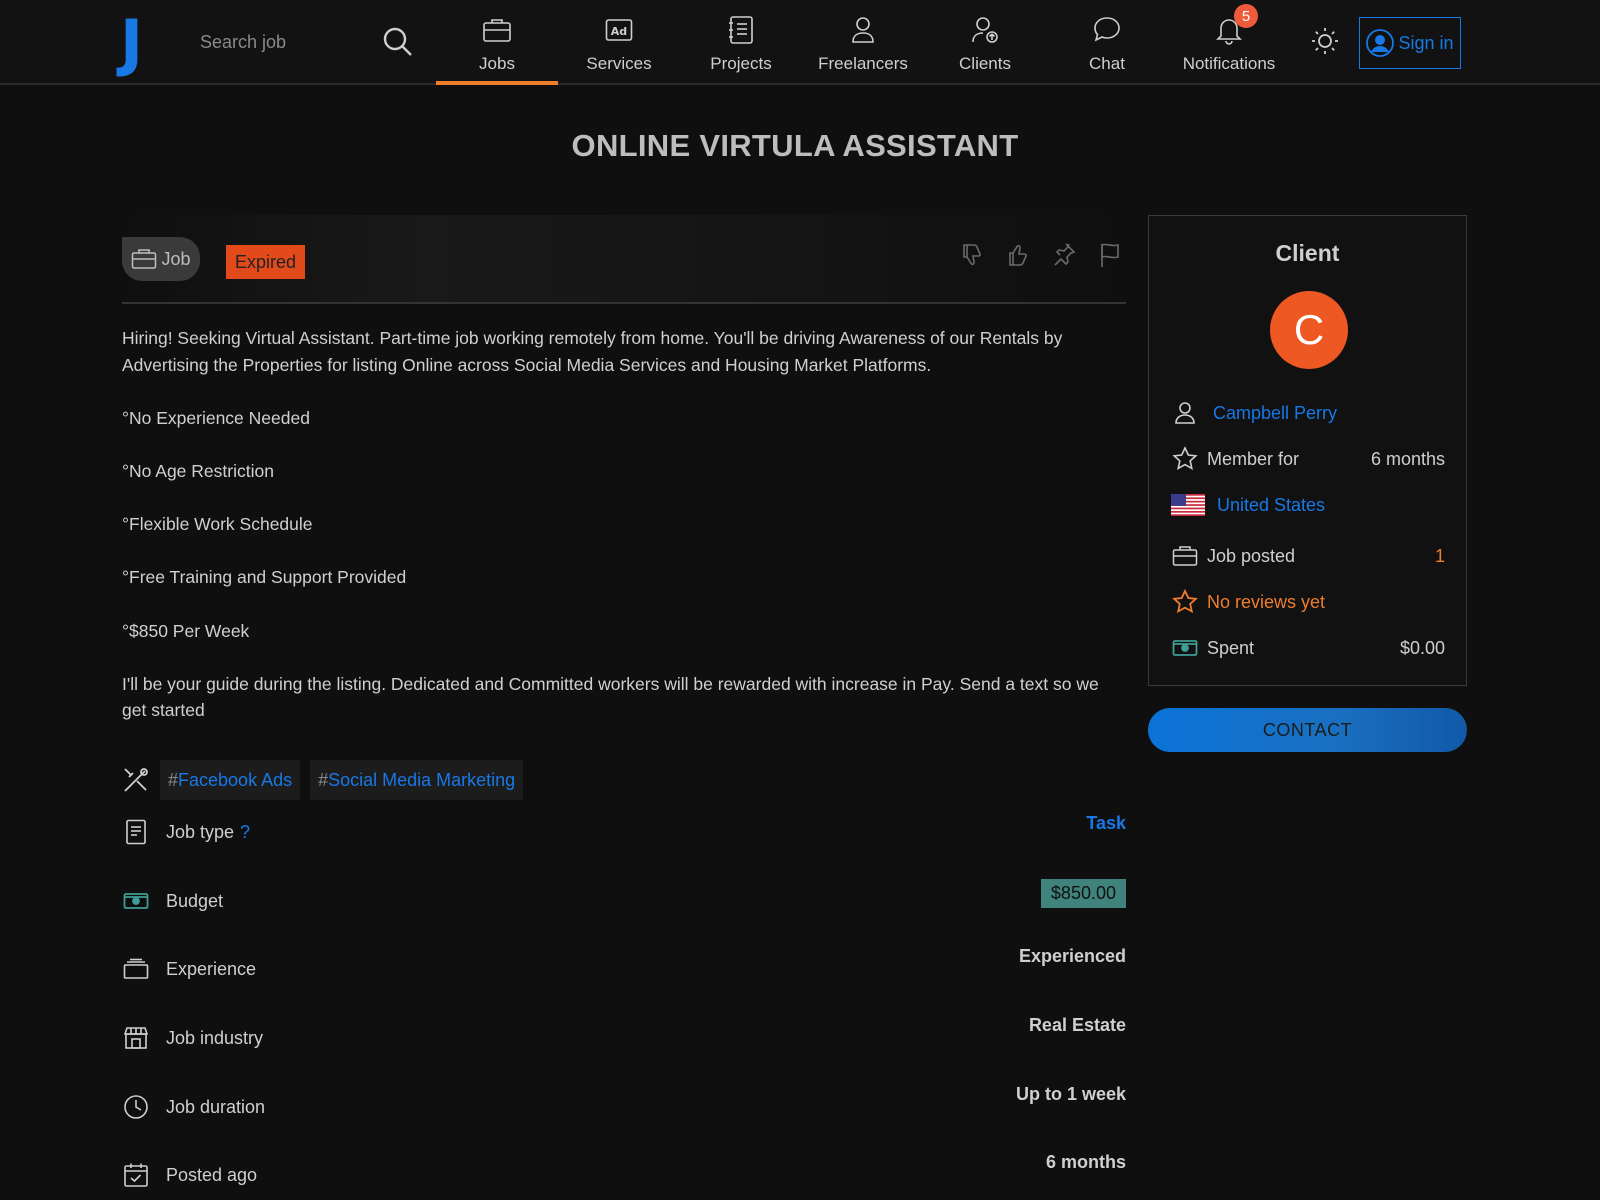 This screenshot has height=1200, width=1600. I want to click on report-button, so click(1110, 255).